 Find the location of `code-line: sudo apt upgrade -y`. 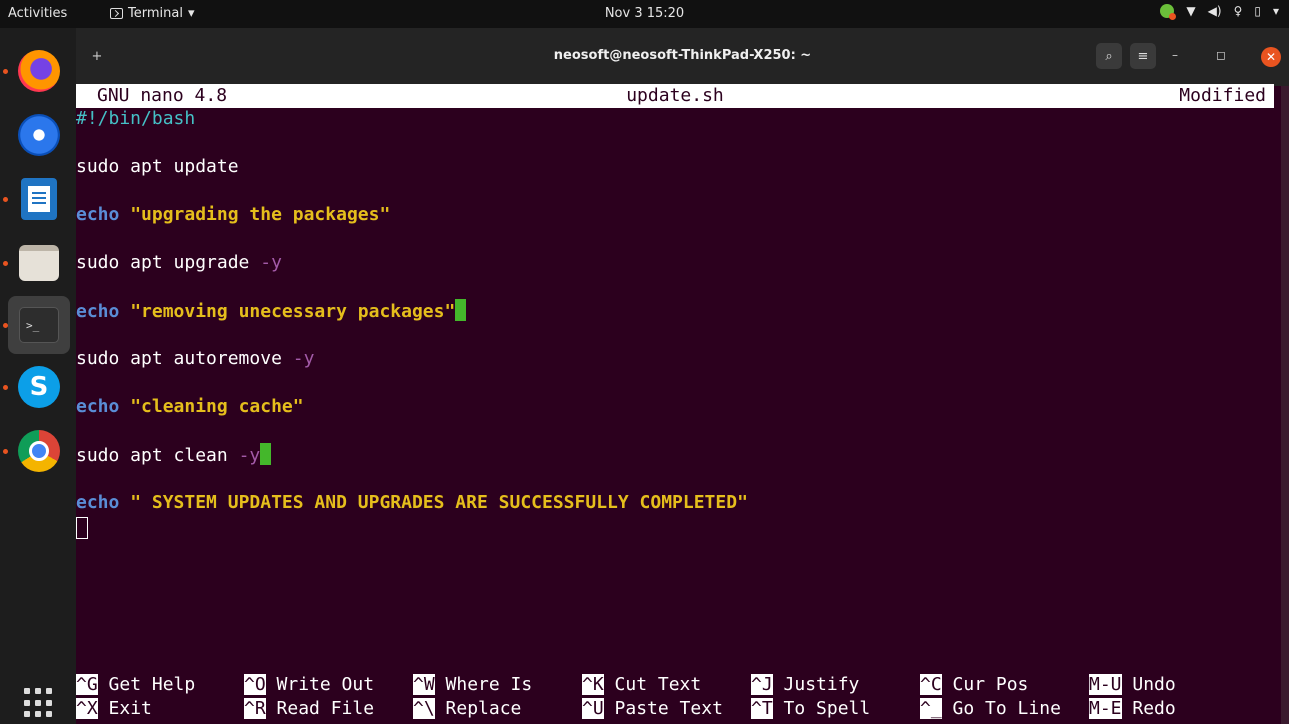

code-line: sudo apt upgrade -y is located at coordinates (179, 262).